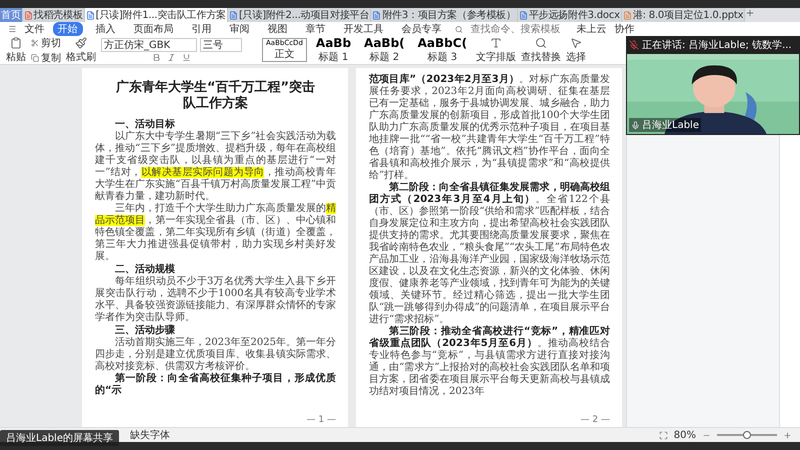  I want to click on paragraph: 第一阶段：向全省高校征集种子项目，形成优质的“示, so click(215, 385).